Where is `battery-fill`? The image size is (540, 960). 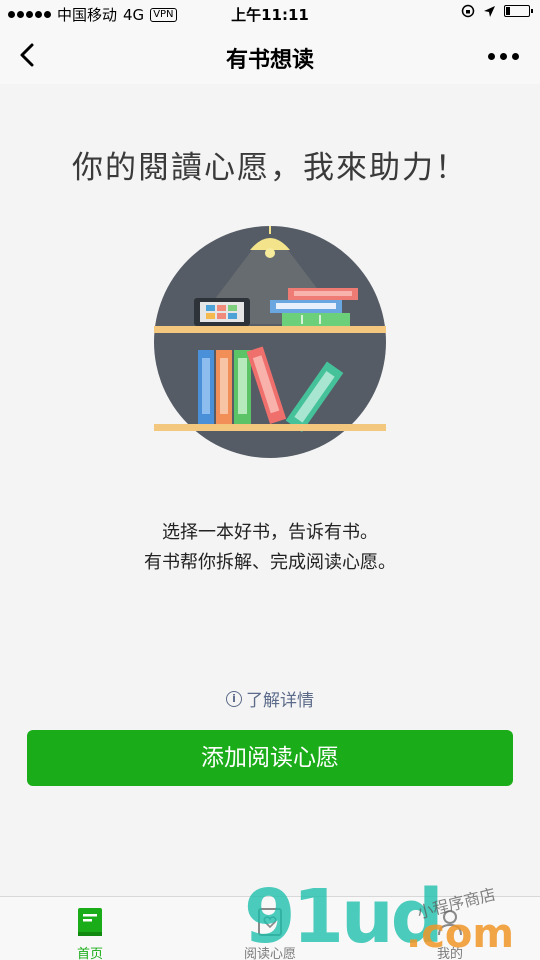 battery-fill is located at coordinates (508, 11).